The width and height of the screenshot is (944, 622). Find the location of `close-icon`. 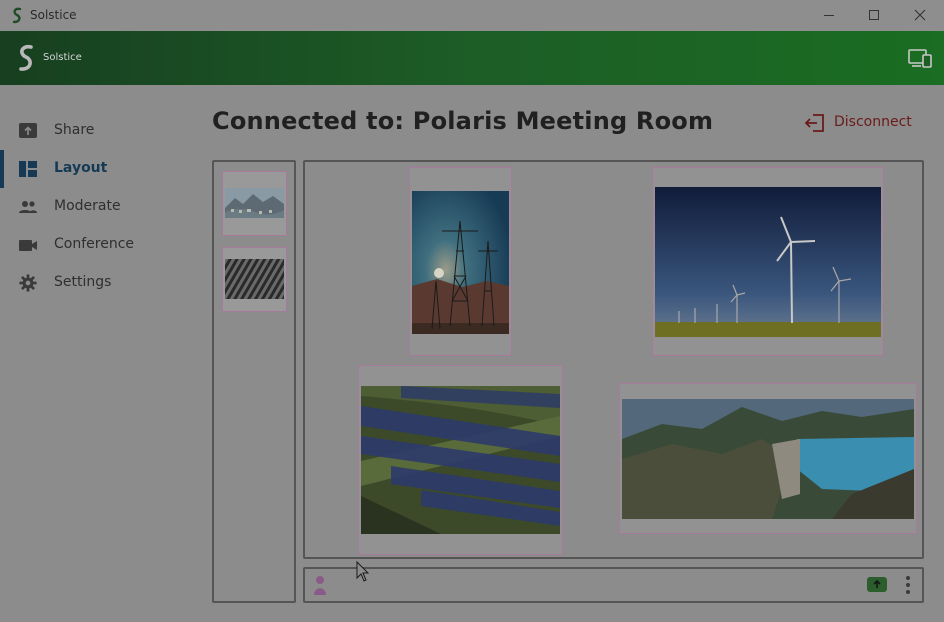

close-icon is located at coordinates (920, 15).